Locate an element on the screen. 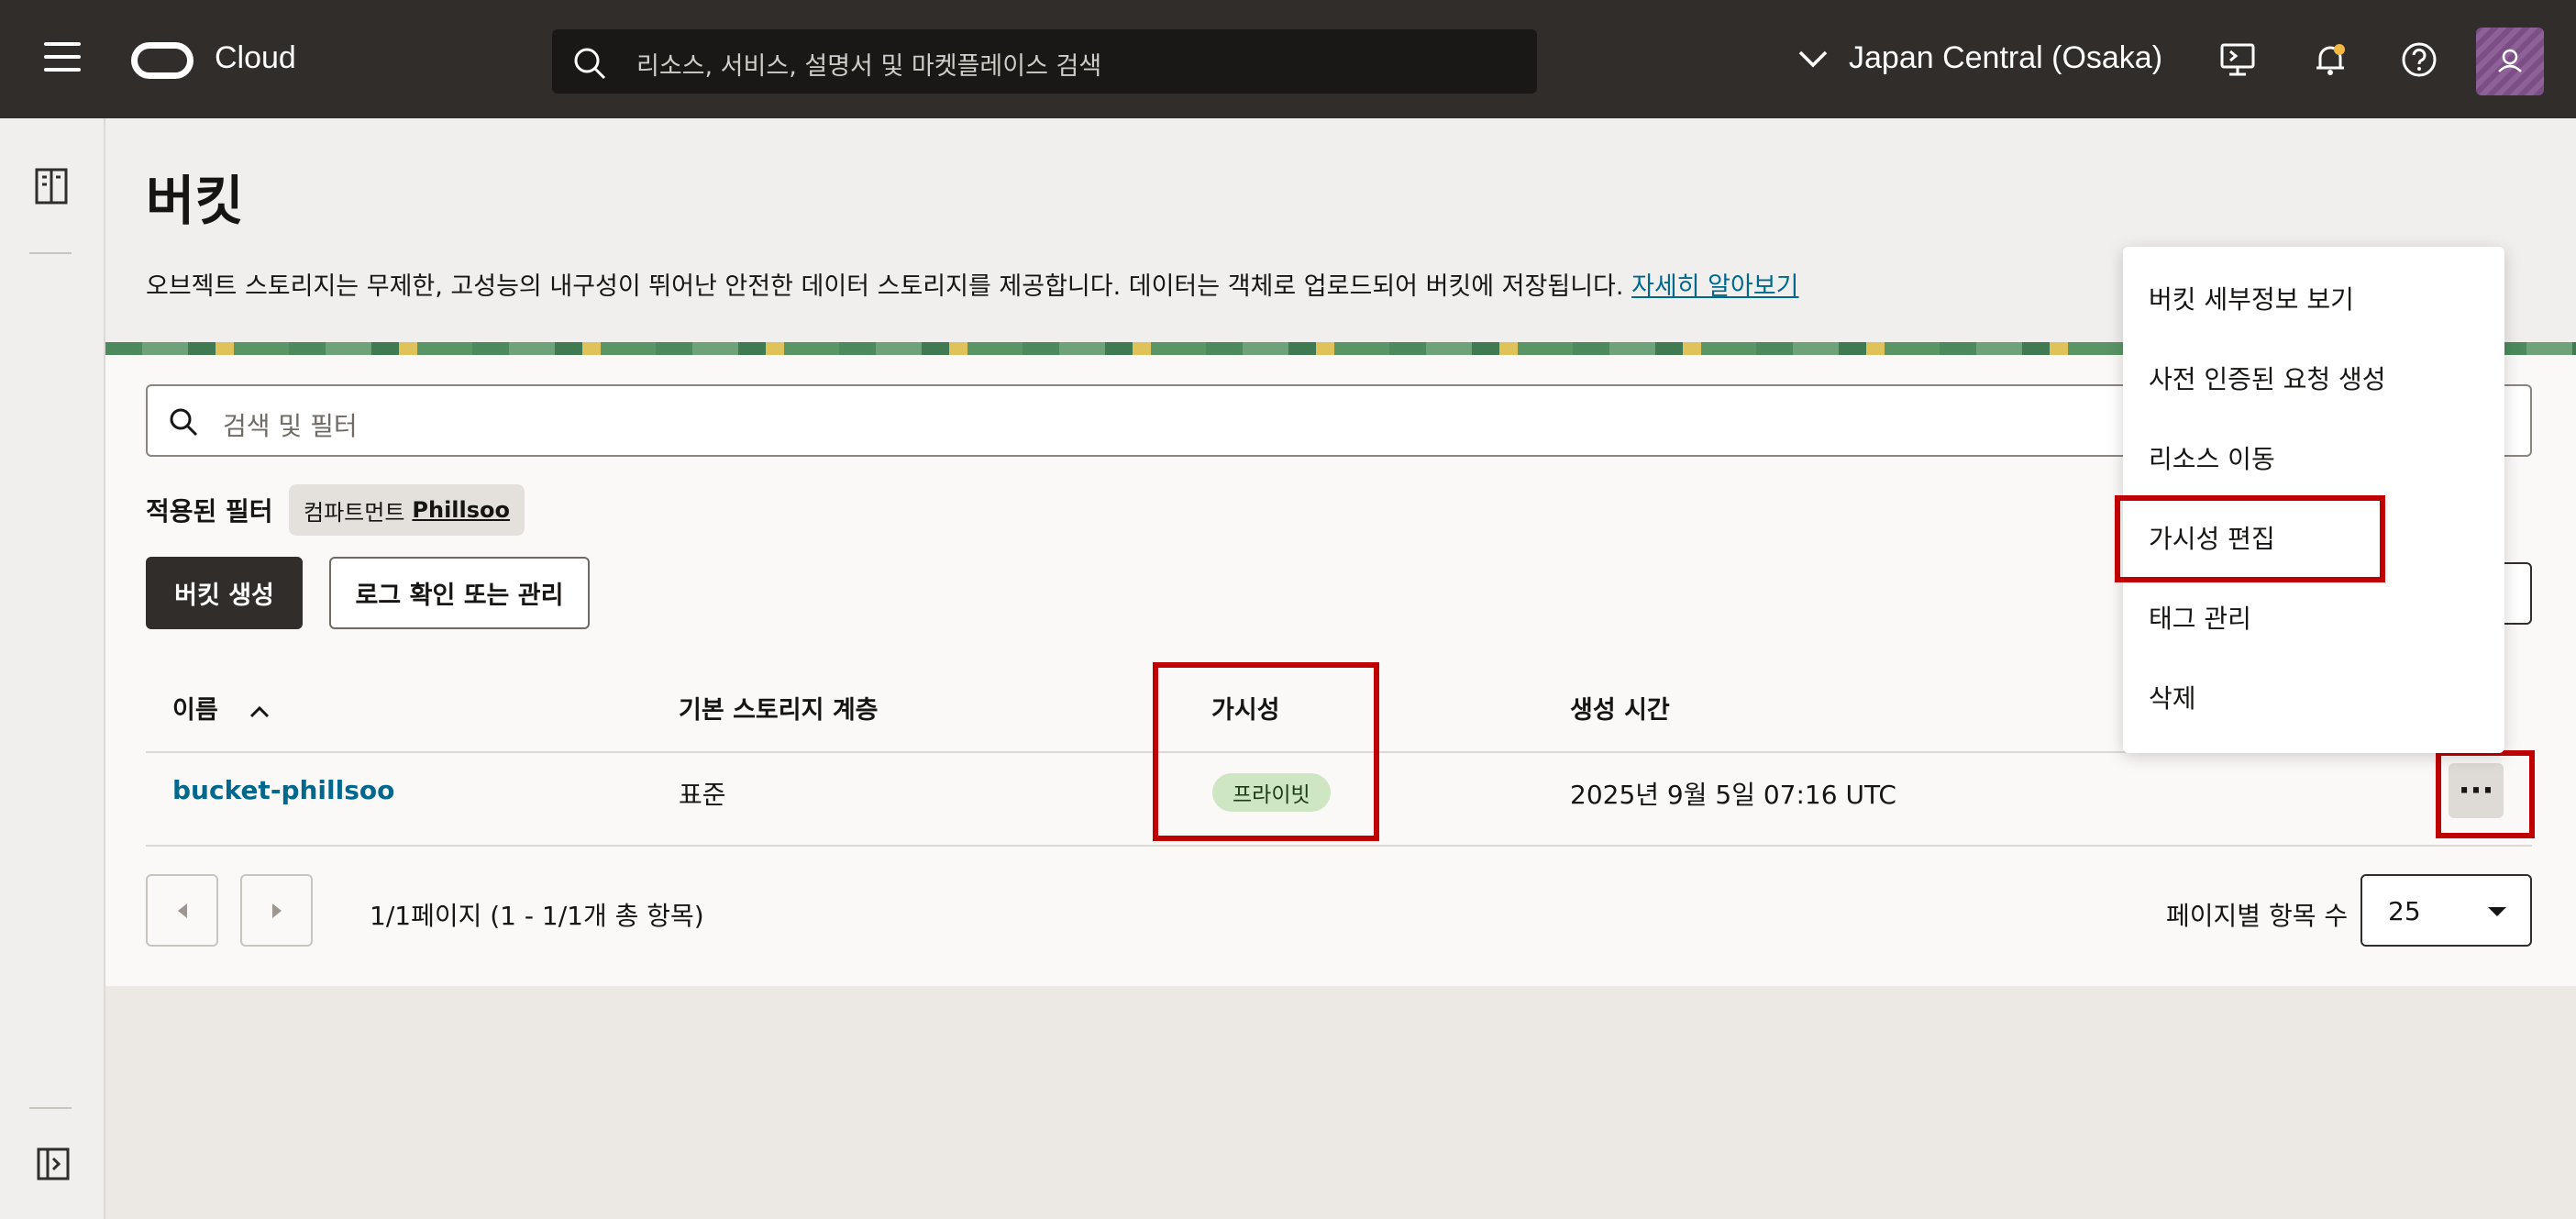  create-bucket-button: 버킷 생성 is located at coordinates (224, 593).